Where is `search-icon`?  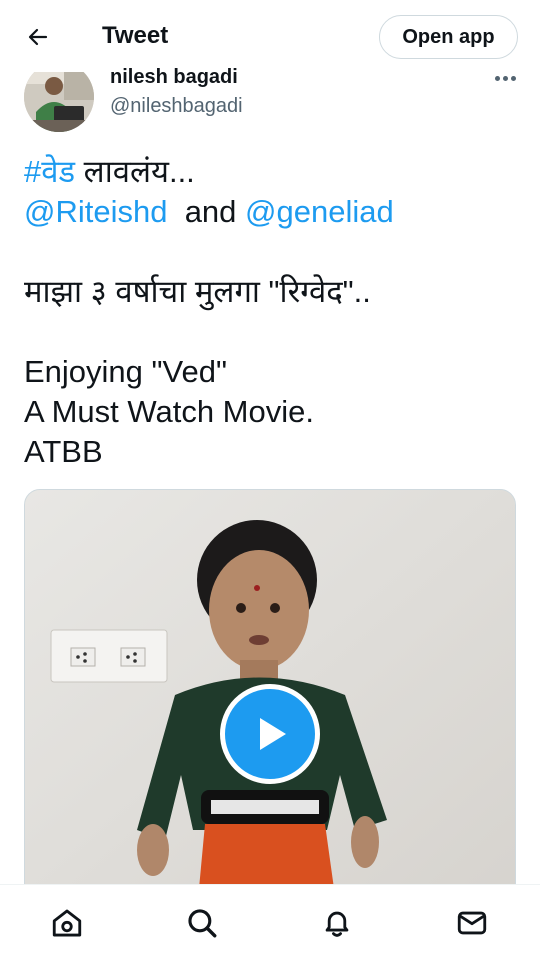 search-icon is located at coordinates (202, 923).